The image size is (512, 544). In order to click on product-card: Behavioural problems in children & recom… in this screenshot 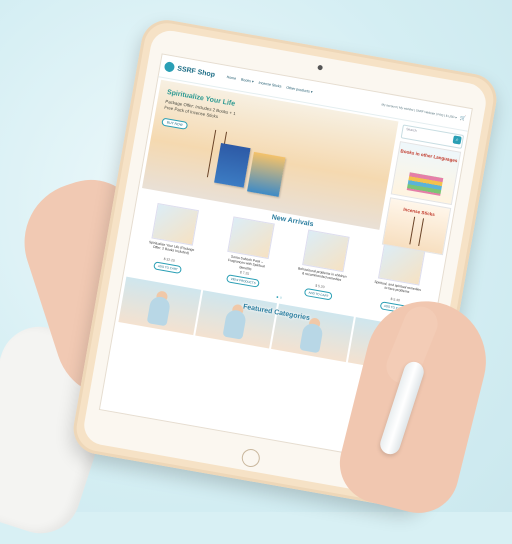, I will do `click(323, 266)`.